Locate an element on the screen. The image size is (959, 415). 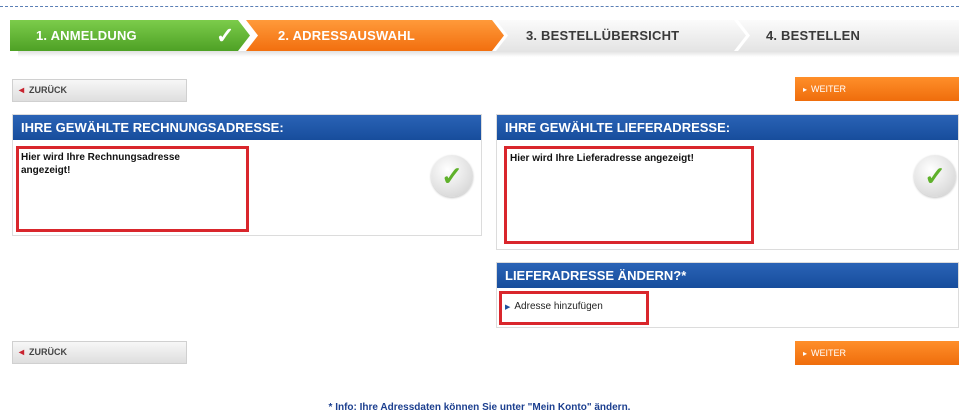
step-bestellen: 4. BESTELLEN is located at coordinates (848, 35).